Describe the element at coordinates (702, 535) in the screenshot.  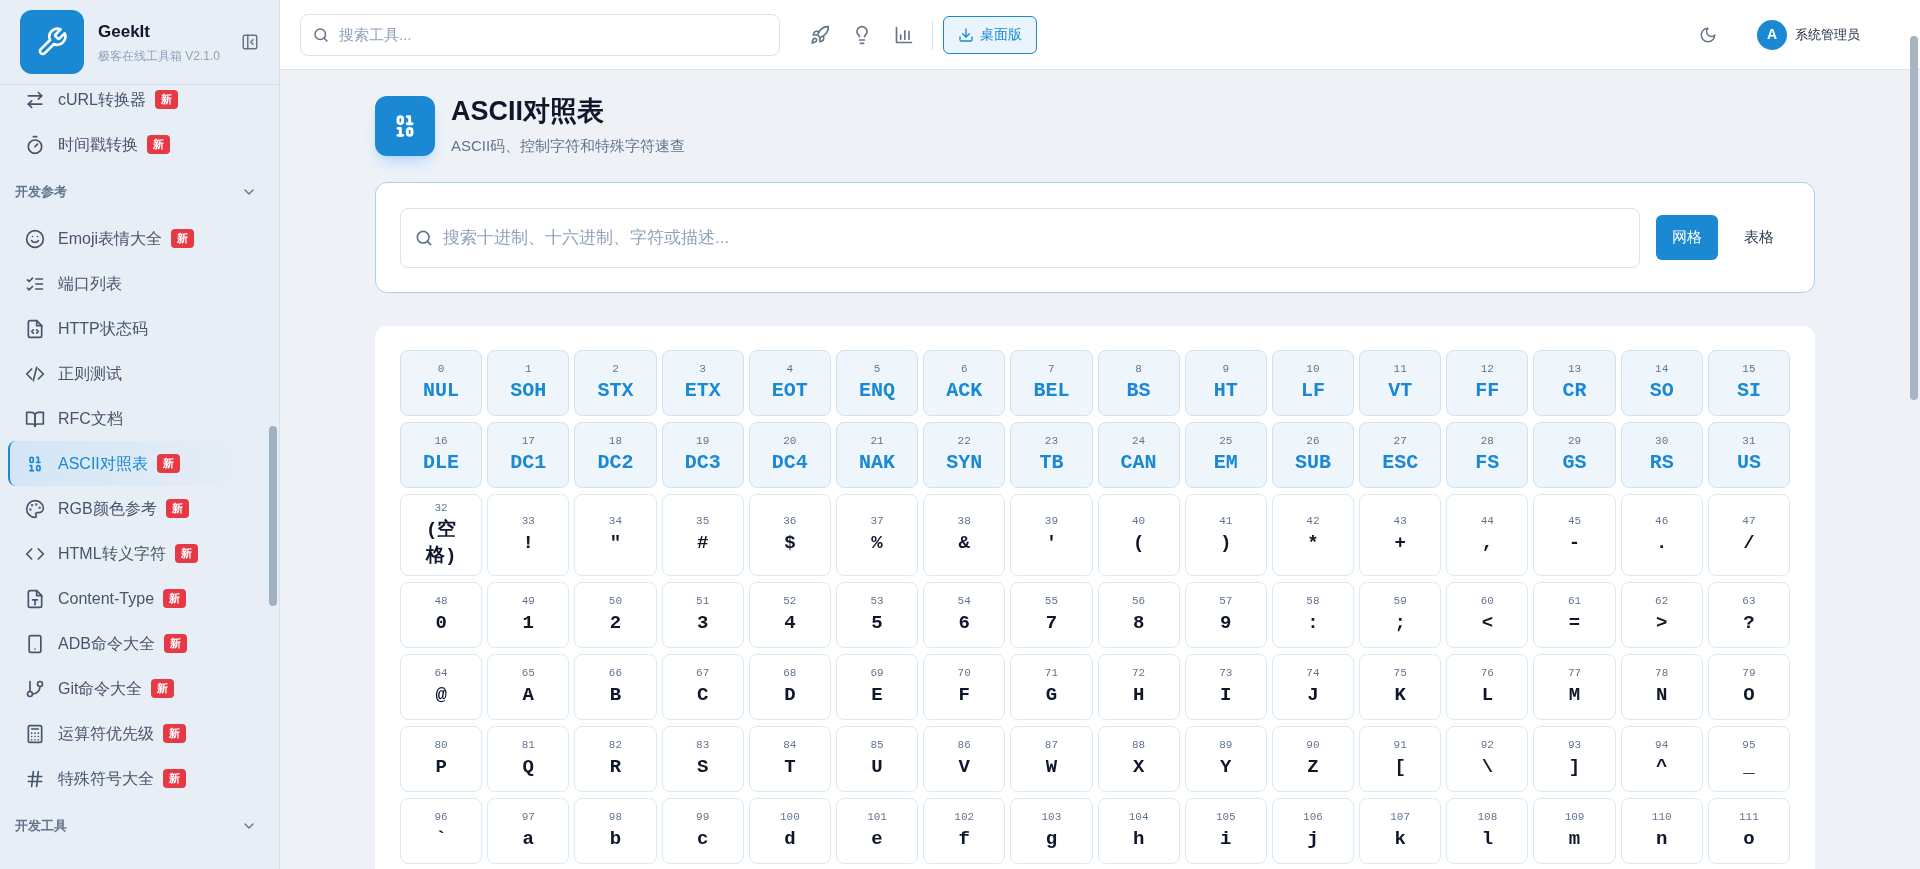
I see `ascii-card: 35 #` at that location.